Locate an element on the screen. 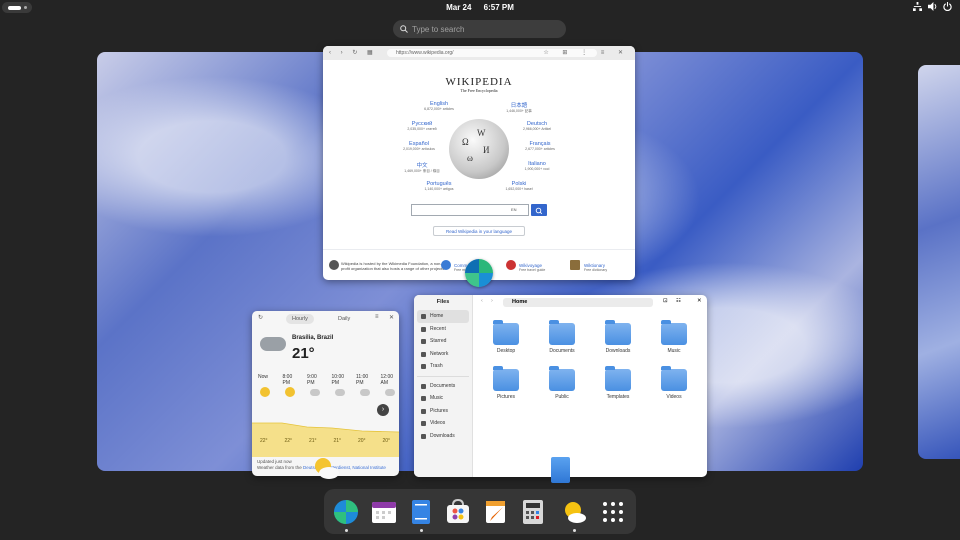 The image size is (960, 540). running-indicator is located at coordinates (421, 530).